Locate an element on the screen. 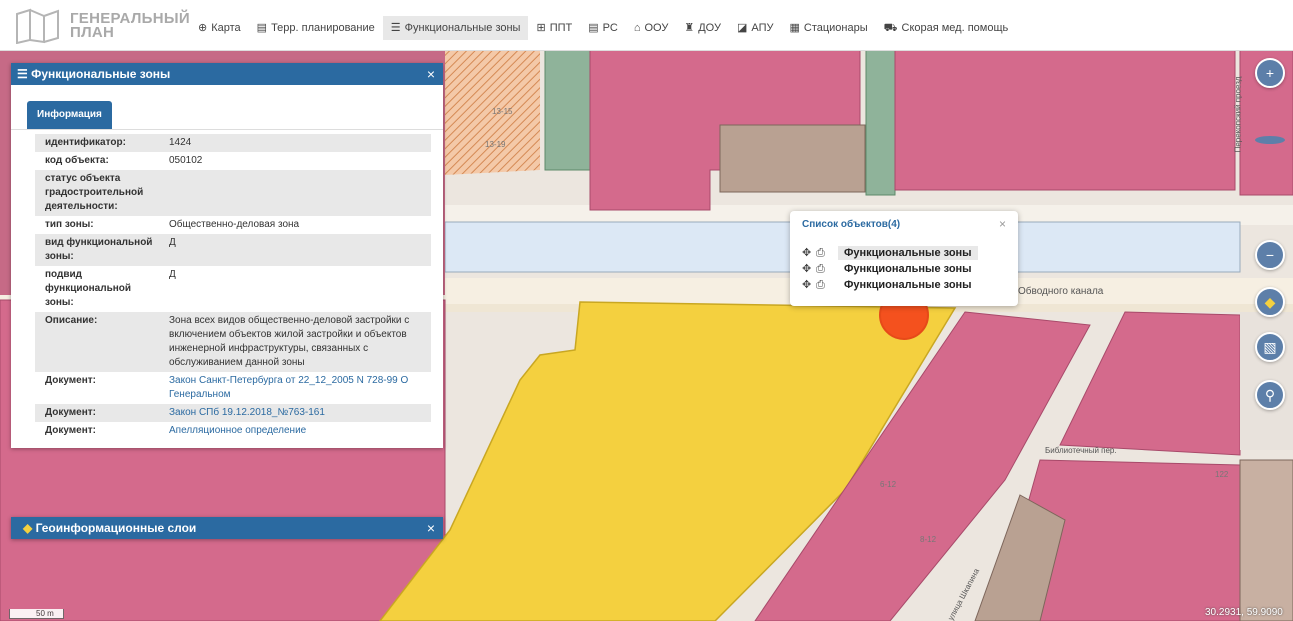  parcel-label: 122 is located at coordinates (1222, 474).